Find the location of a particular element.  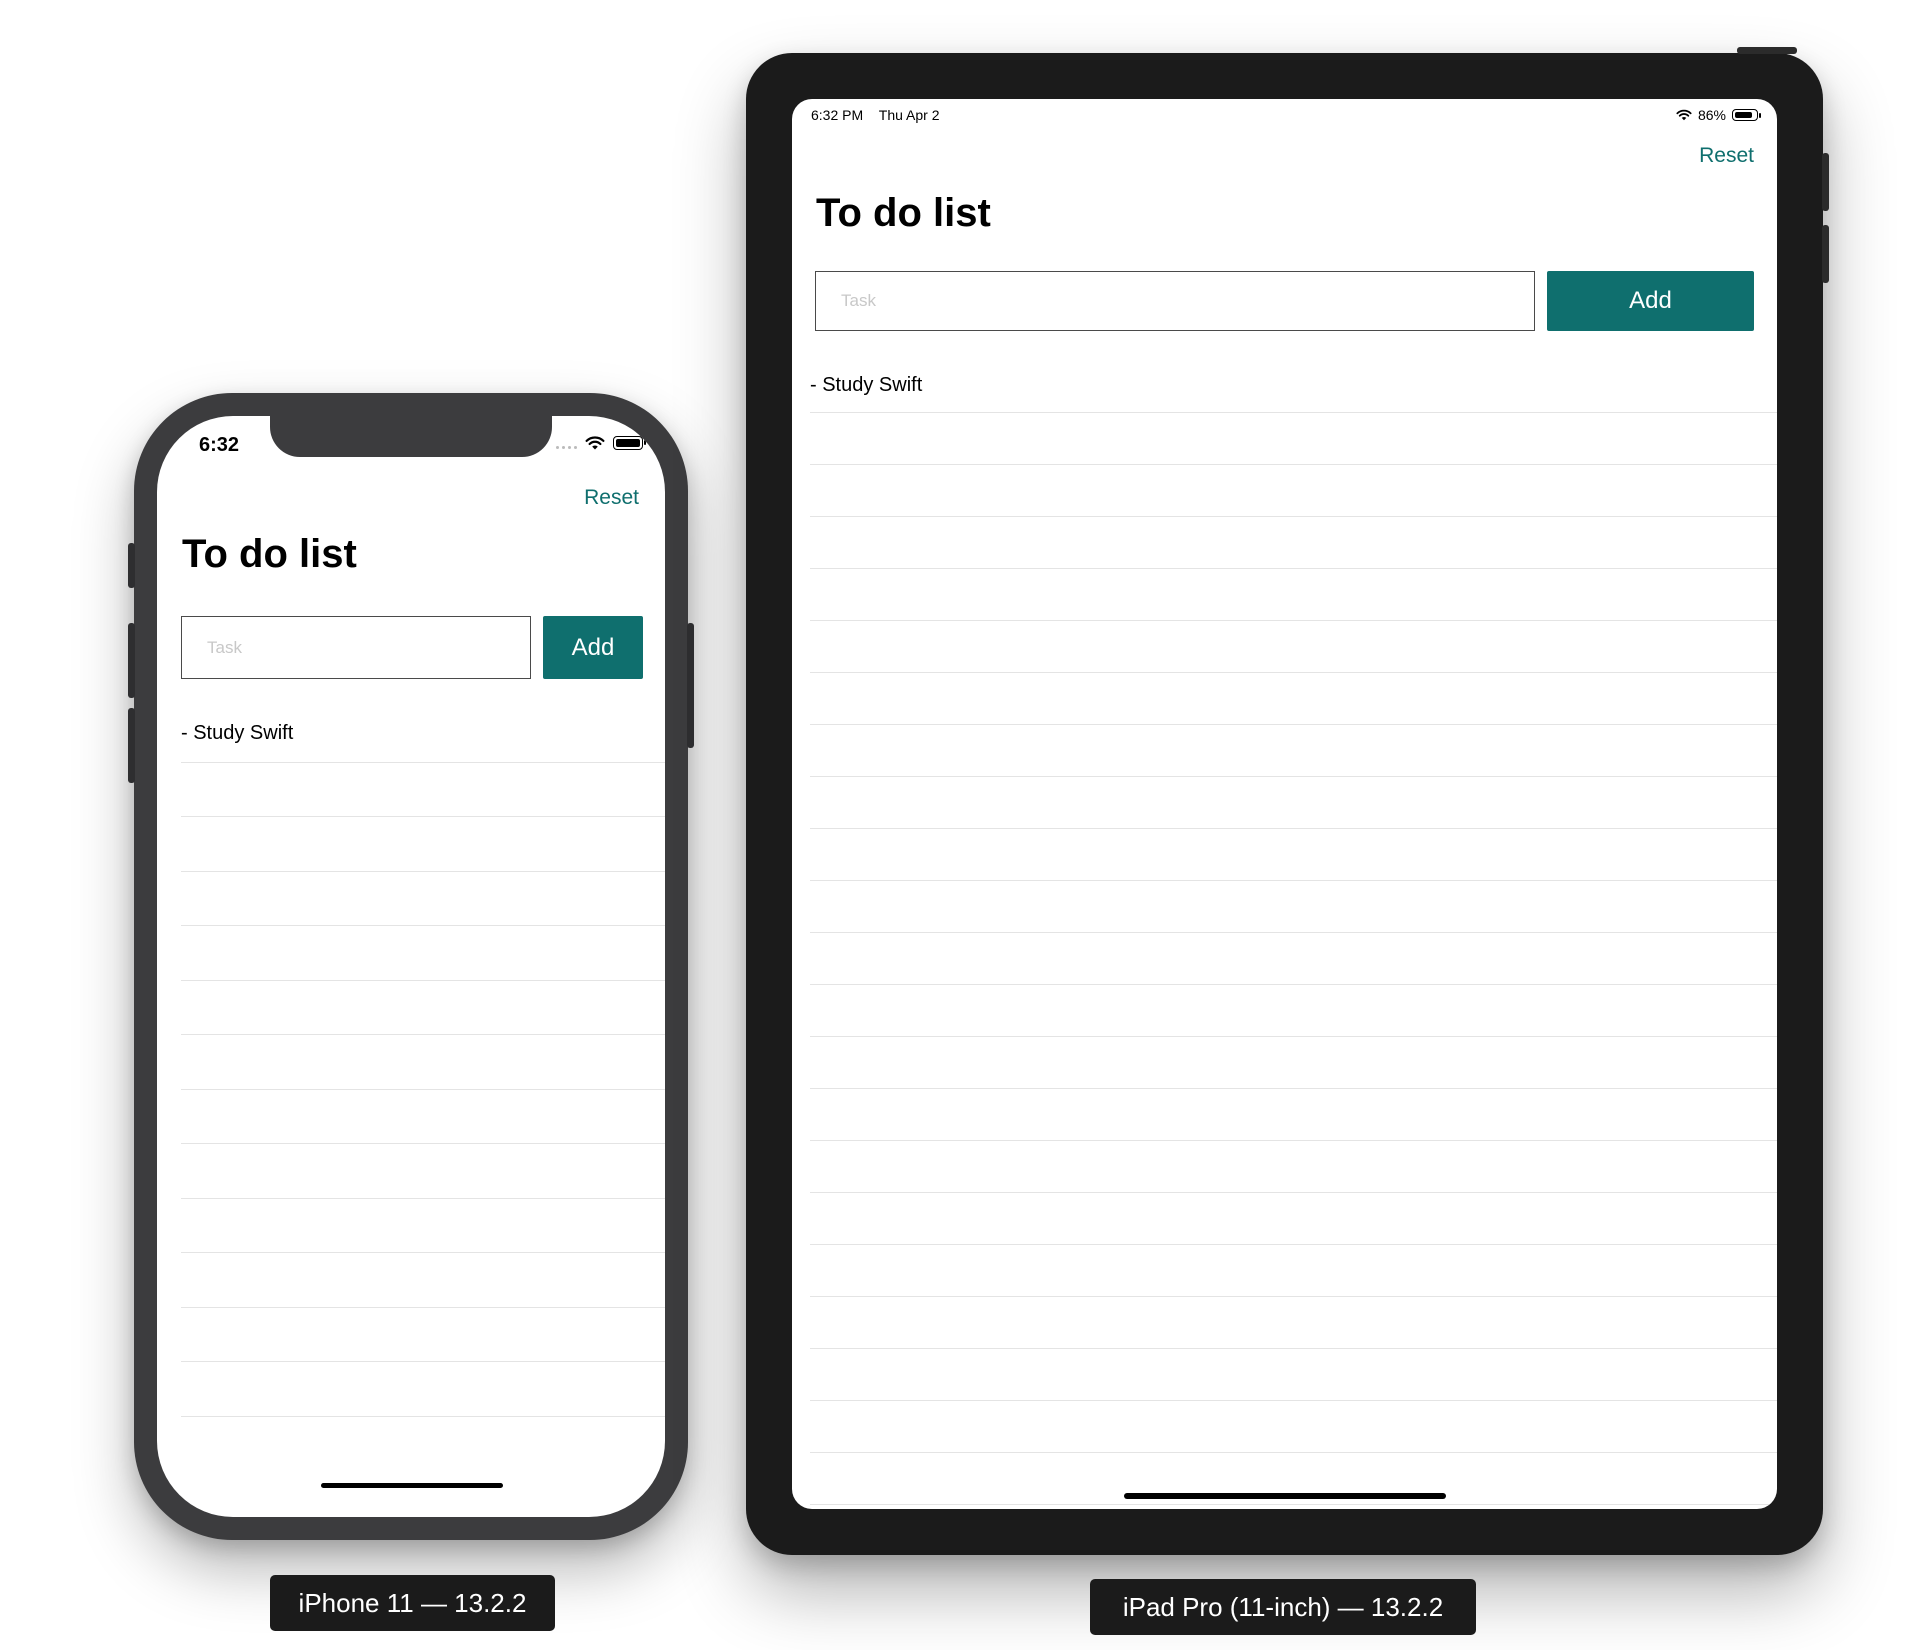

iphone-volume-down-button is located at coordinates (131, 745).